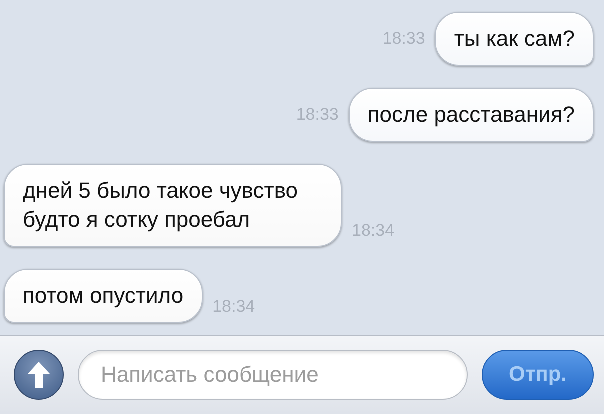 Image resolution: width=604 pixels, height=414 pixels. I want to click on up-arrow-icon, so click(39, 375).